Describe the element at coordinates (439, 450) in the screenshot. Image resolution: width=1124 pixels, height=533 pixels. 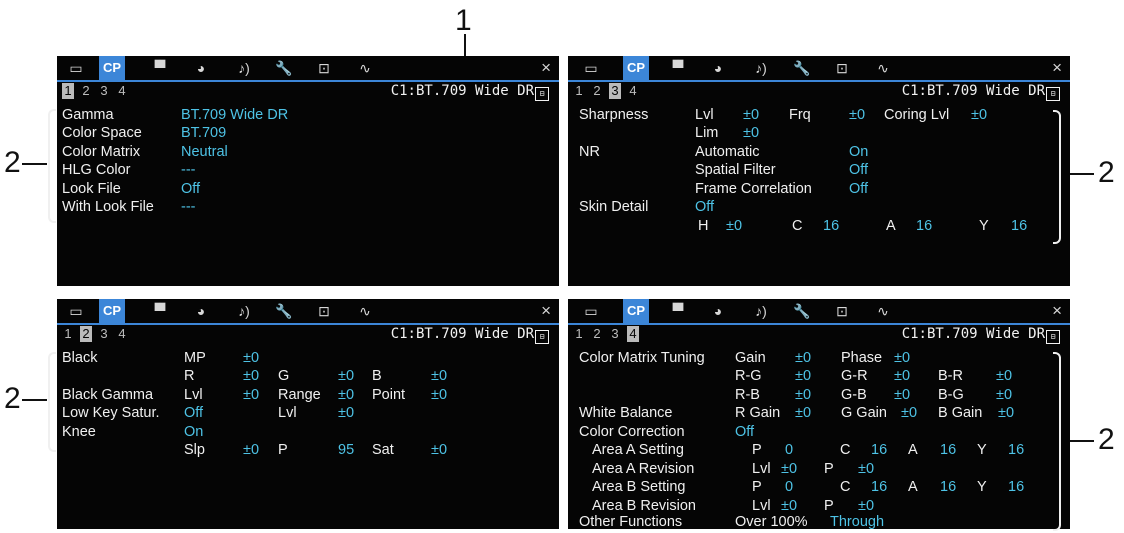
I see `knee-sat-value: ±0` at that location.